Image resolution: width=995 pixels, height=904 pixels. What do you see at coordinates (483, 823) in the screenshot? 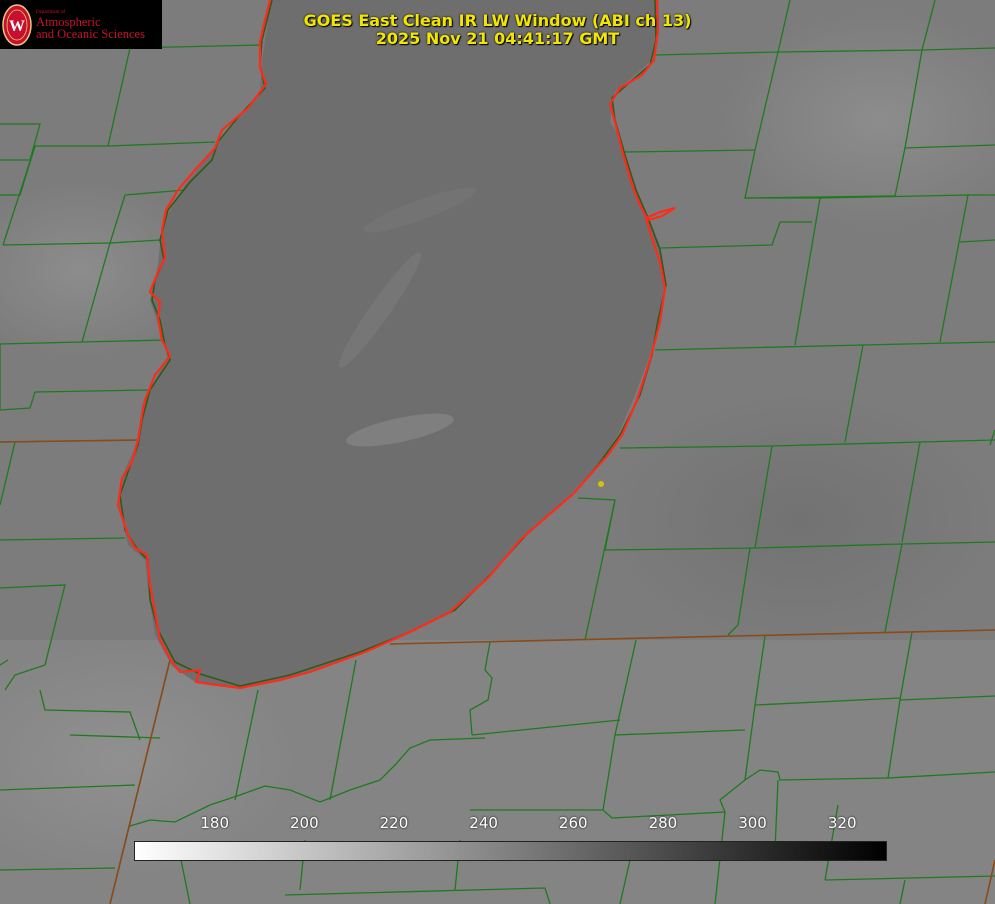
I see `colorbar-tick-240: 240` at bounding box center [483, 823].